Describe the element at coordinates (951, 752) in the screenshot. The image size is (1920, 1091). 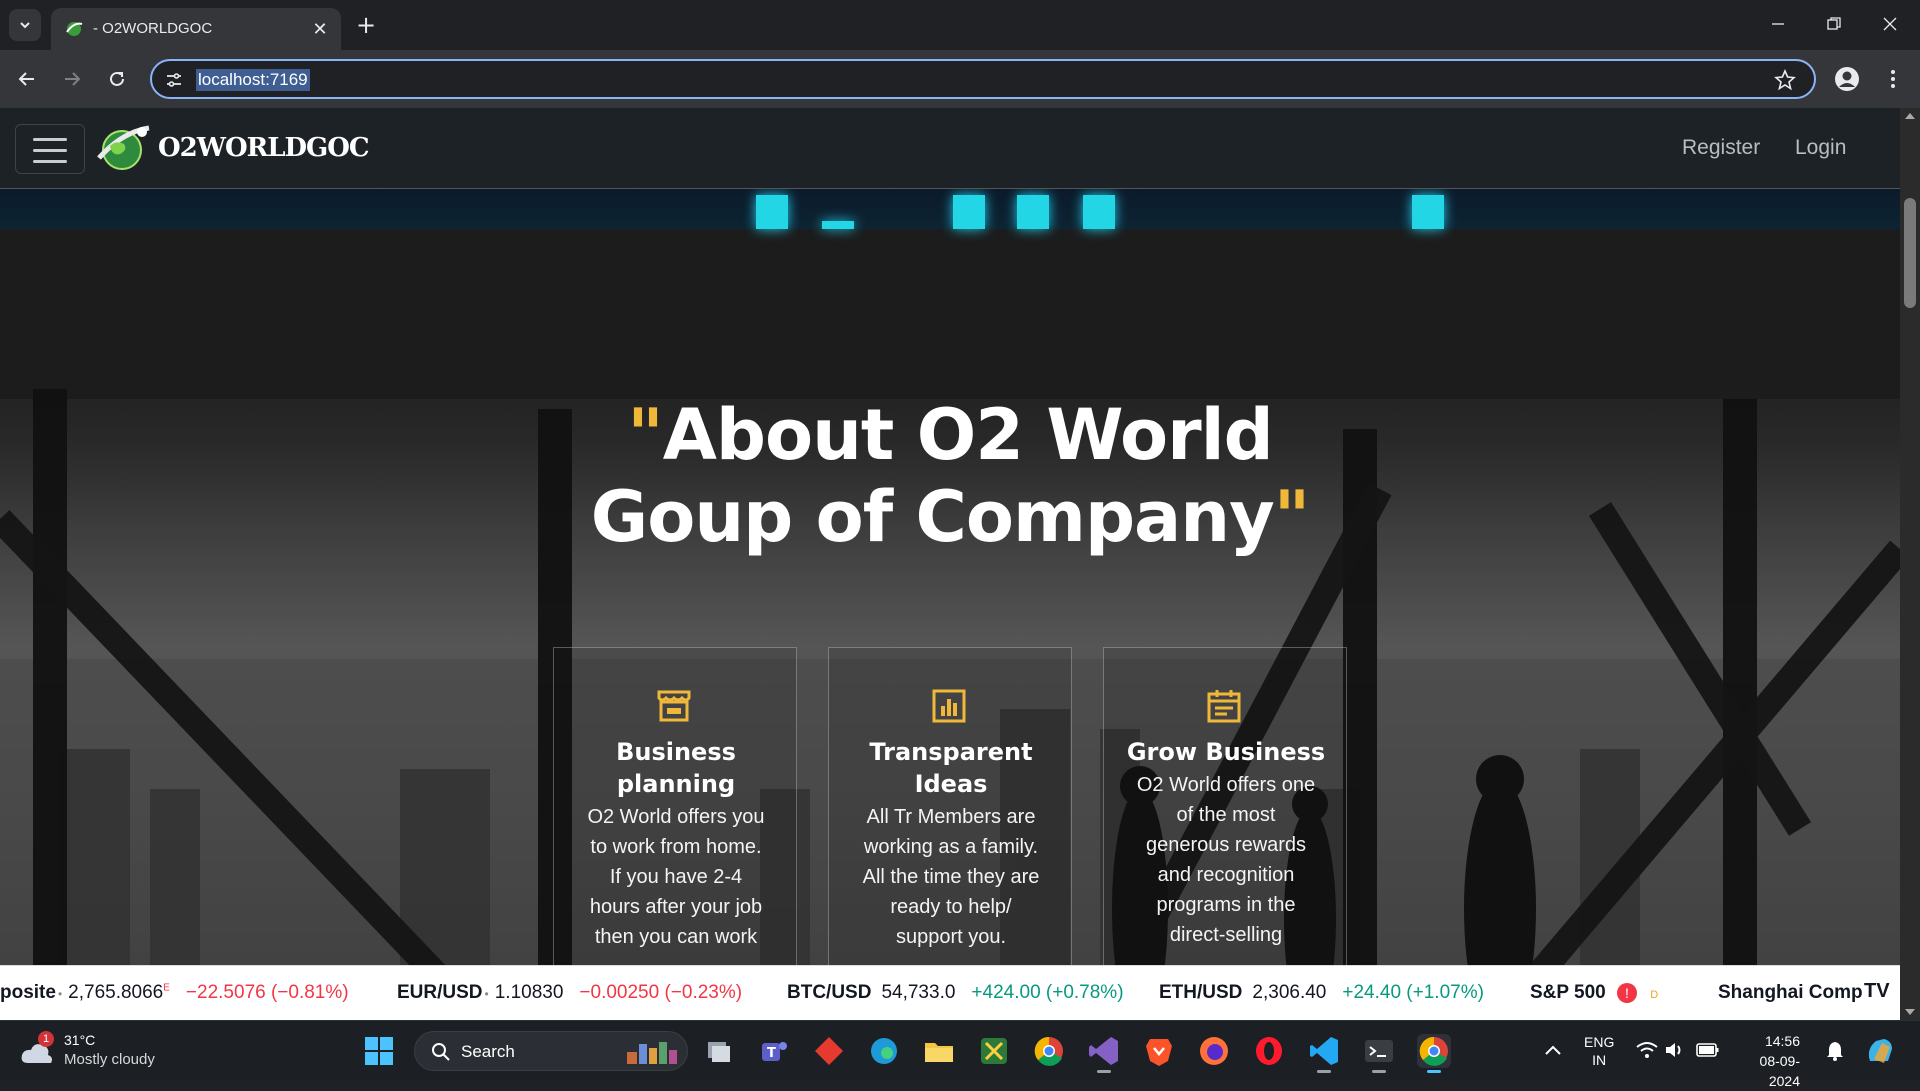
I see `card-title-line: Transparent` at that location.